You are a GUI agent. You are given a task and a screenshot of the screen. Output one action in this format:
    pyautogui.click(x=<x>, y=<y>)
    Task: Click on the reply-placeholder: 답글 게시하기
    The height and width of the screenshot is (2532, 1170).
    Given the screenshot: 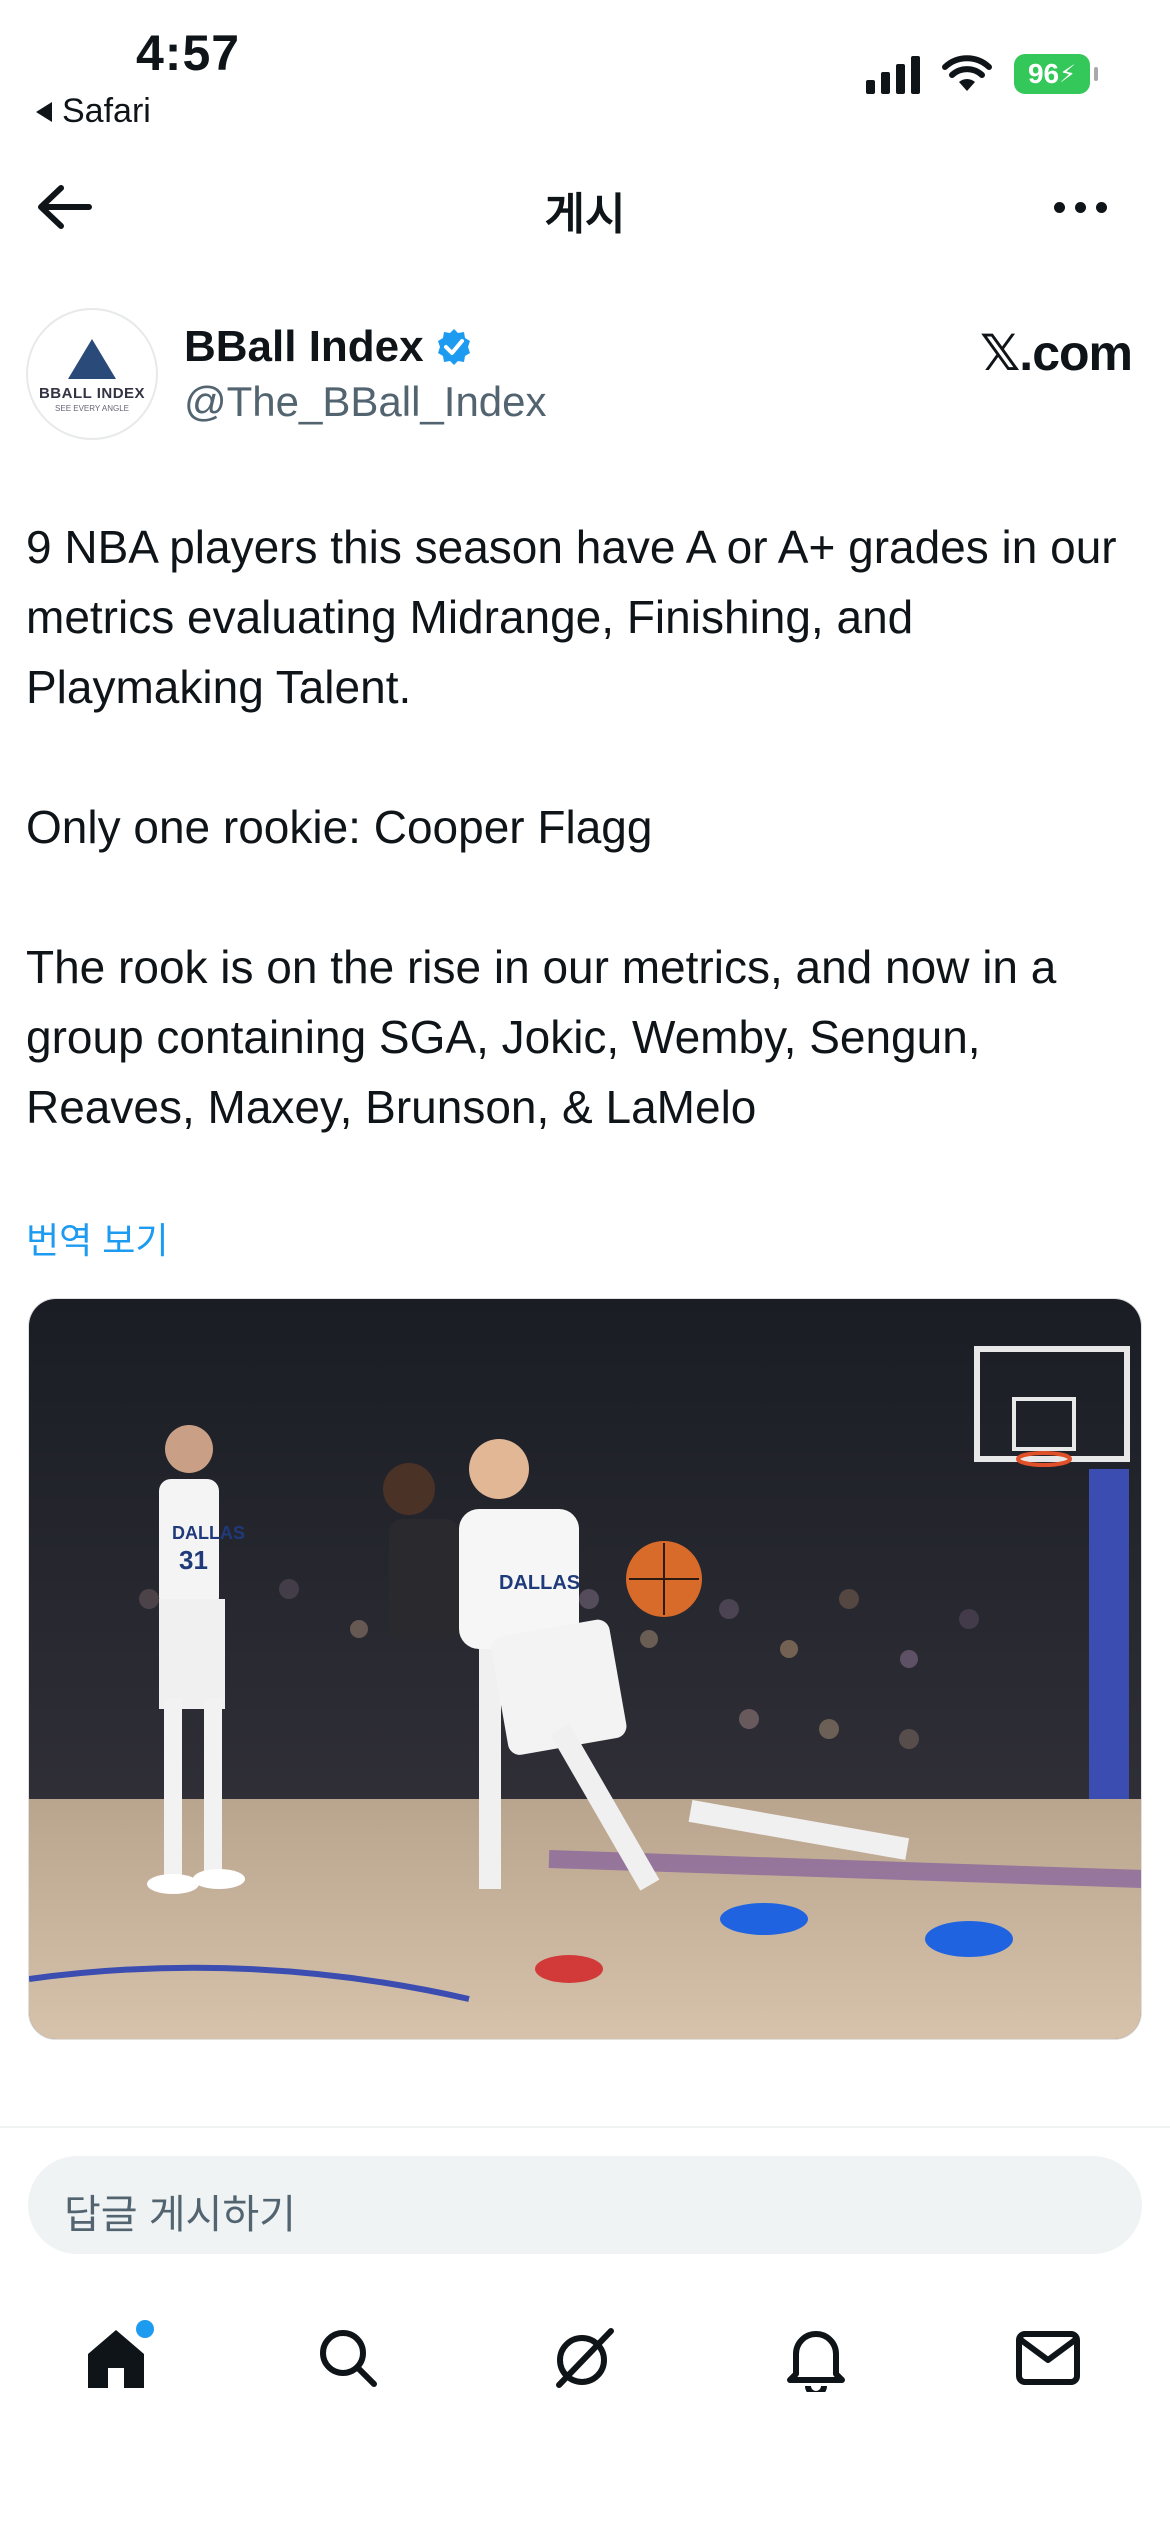 What is the action you would take?
    pyautogui.click(x=180, y=2215)
    